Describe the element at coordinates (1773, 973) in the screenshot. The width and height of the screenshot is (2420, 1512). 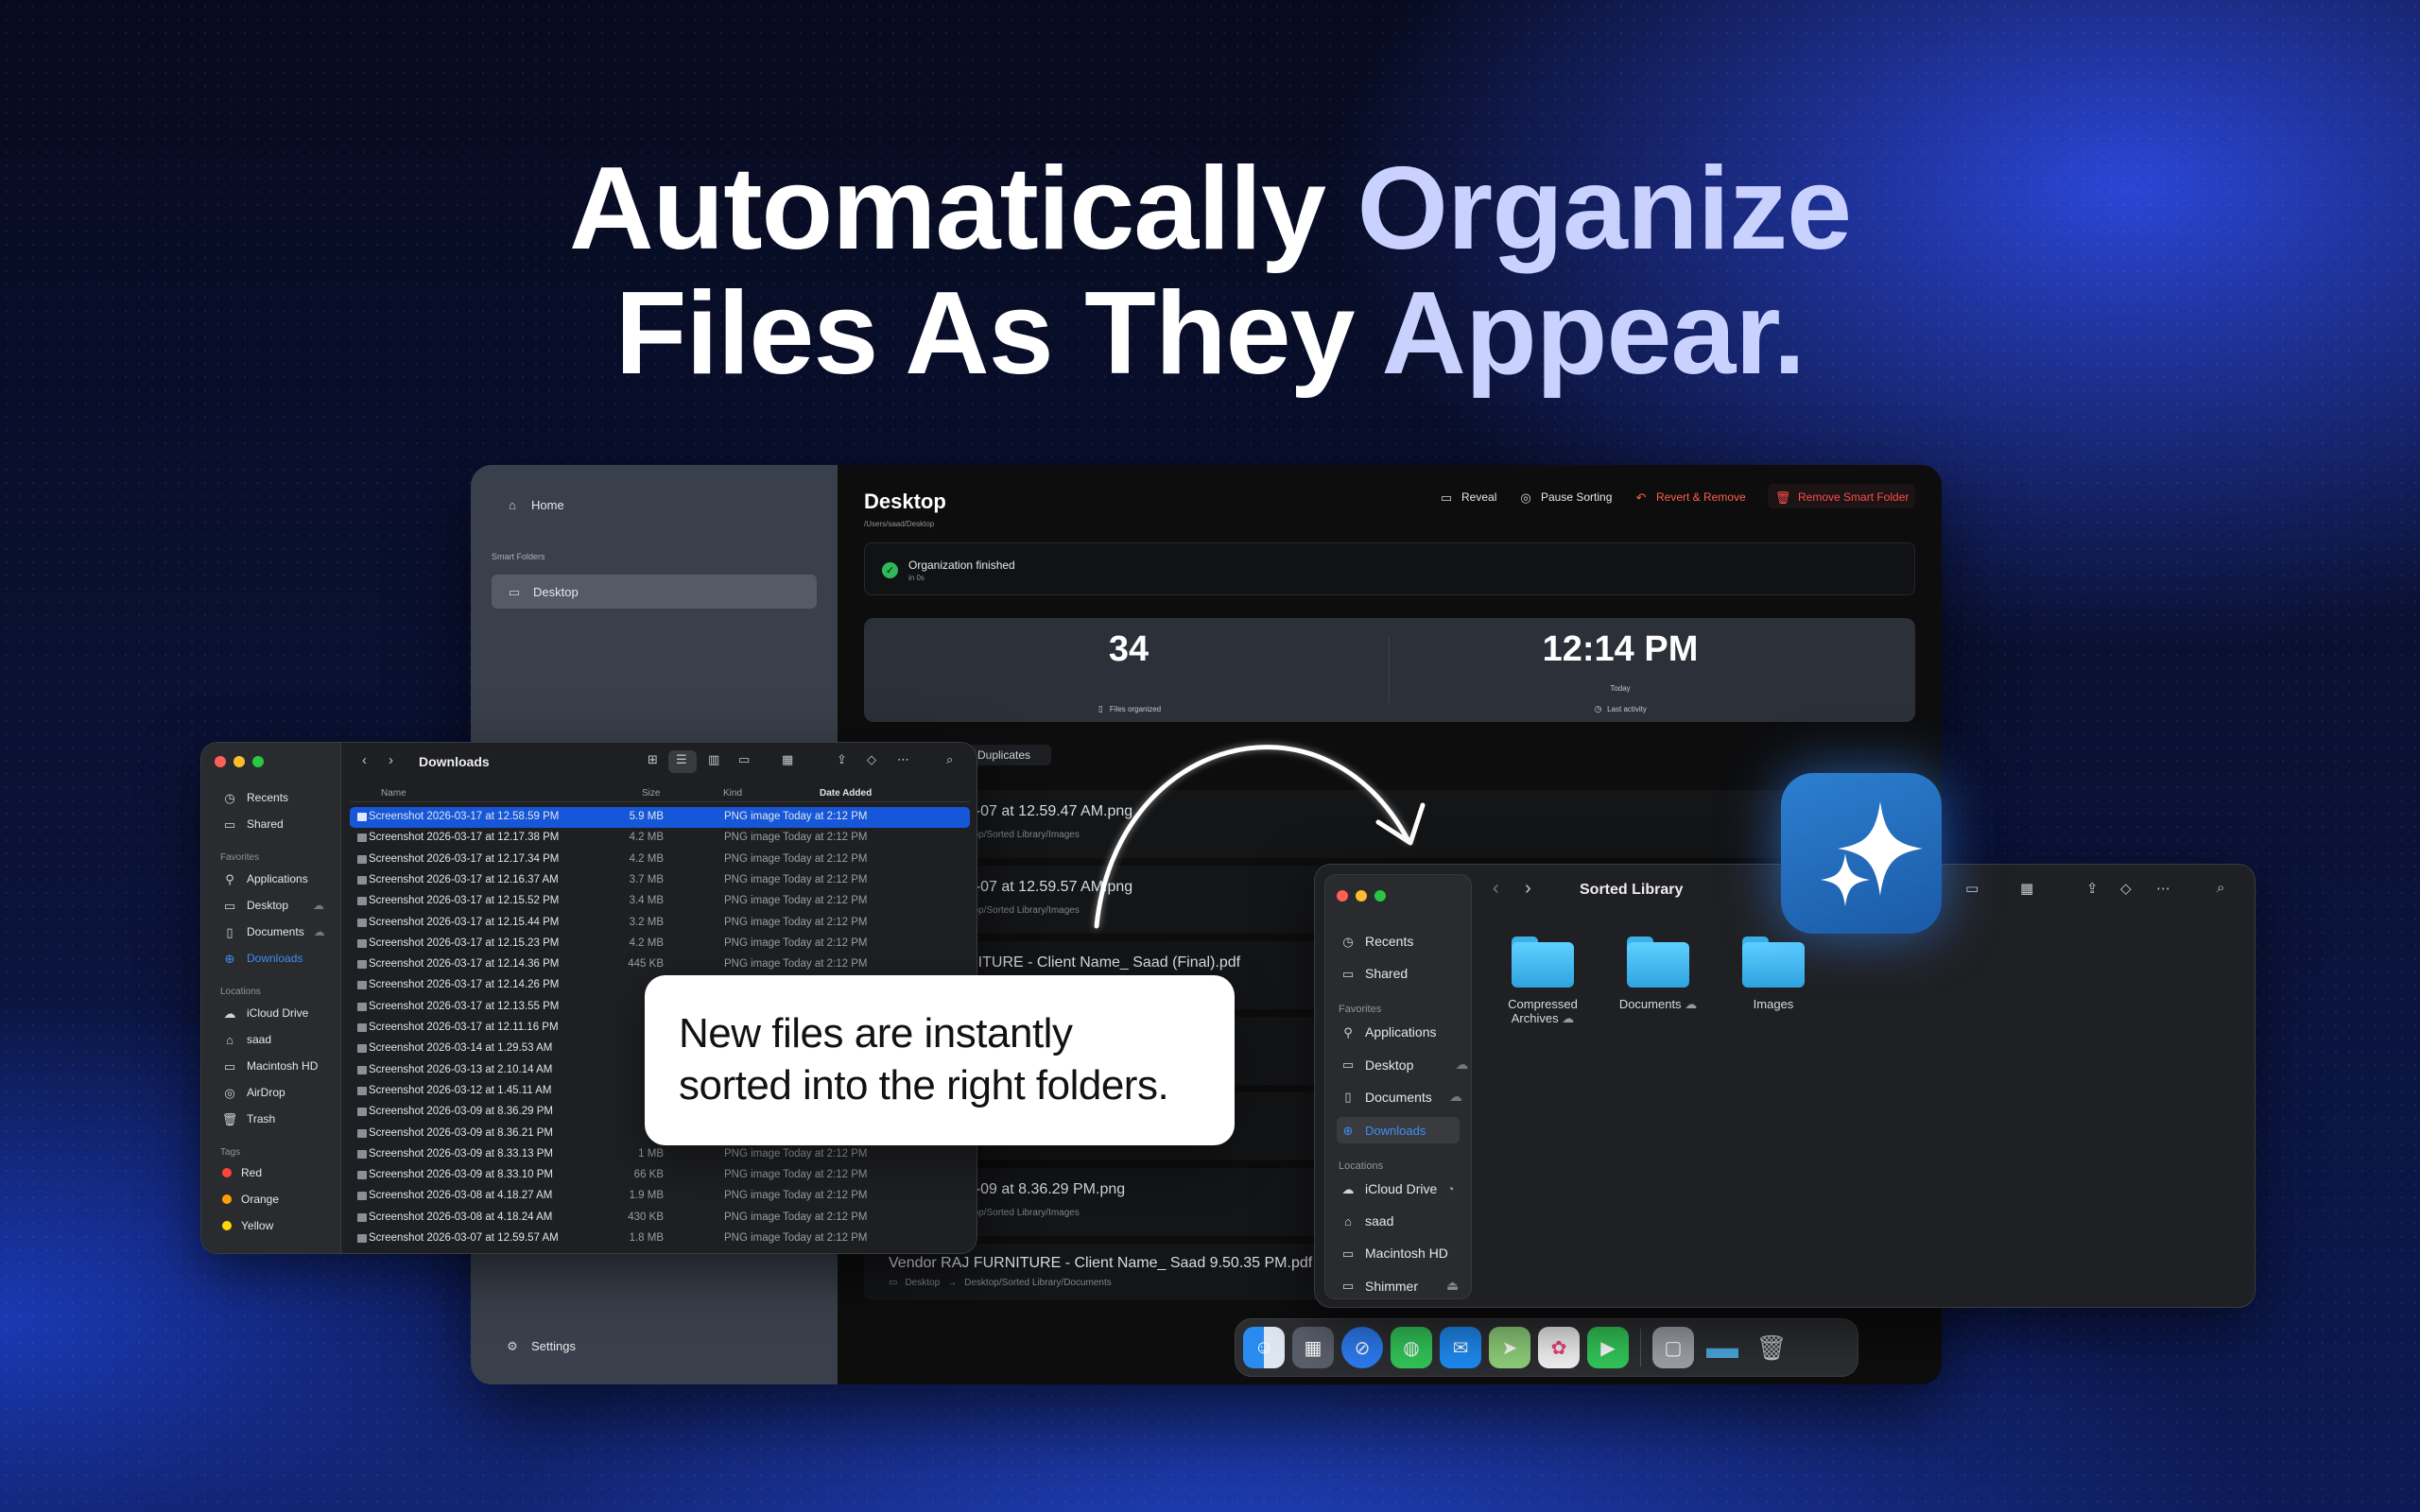
I see `folder-images: Images` at that location.